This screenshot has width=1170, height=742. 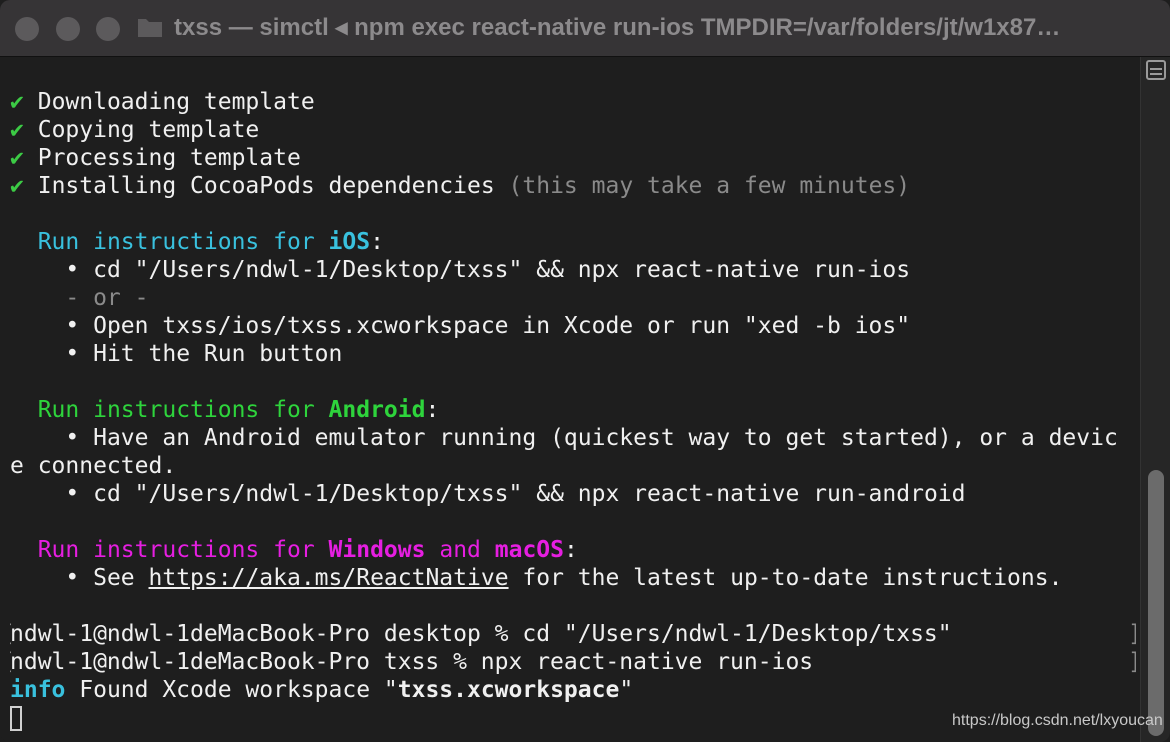 What do you see at coordinates (162, 102) in the screenshot?
I see `step-line: ✔ Downloading template` at bounding box center [162, 102].